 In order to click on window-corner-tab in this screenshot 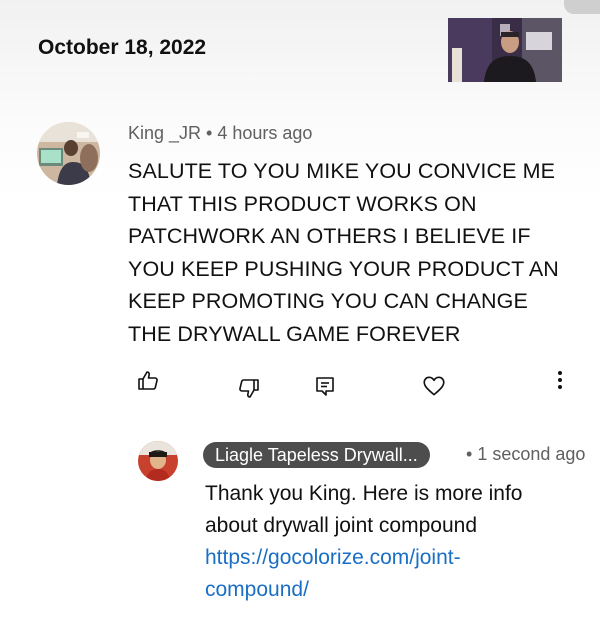, I will do `click(582, 7)`.